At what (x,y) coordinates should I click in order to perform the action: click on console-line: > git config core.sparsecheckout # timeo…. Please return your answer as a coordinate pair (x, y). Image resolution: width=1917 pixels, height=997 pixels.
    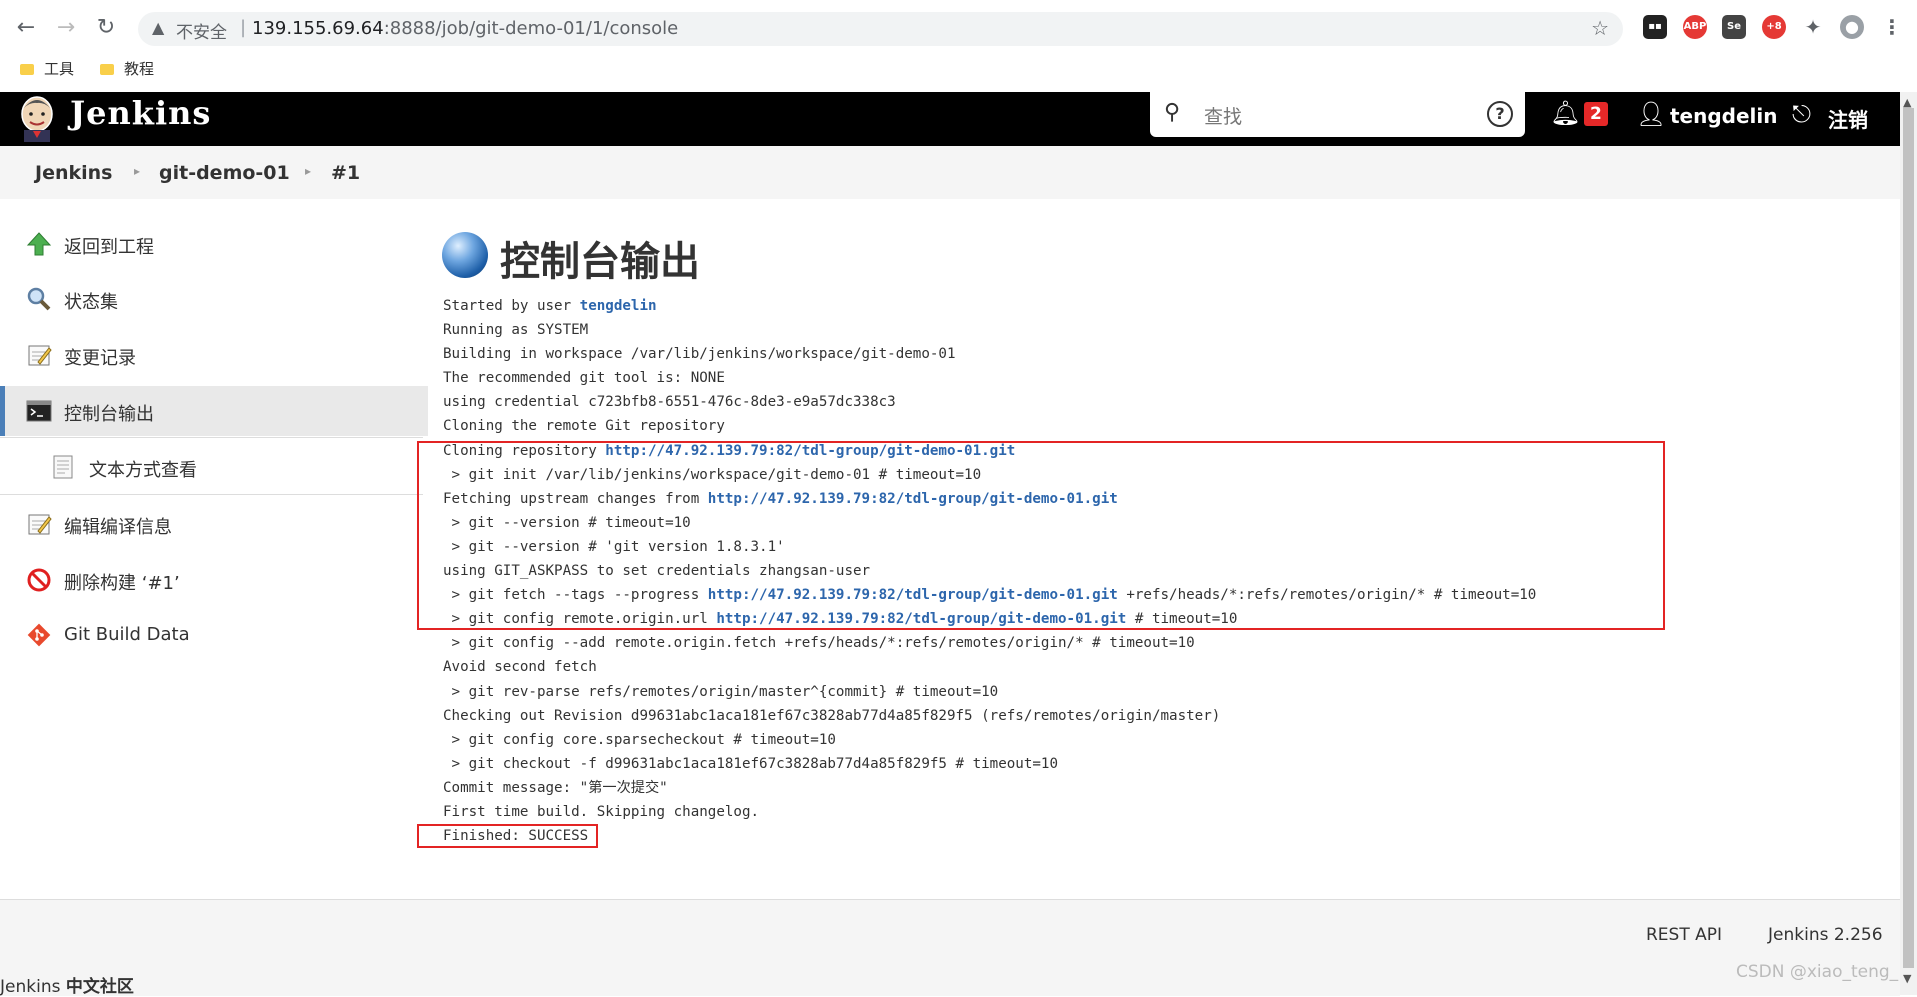
    Looking at the image, I should click on (639, 739).